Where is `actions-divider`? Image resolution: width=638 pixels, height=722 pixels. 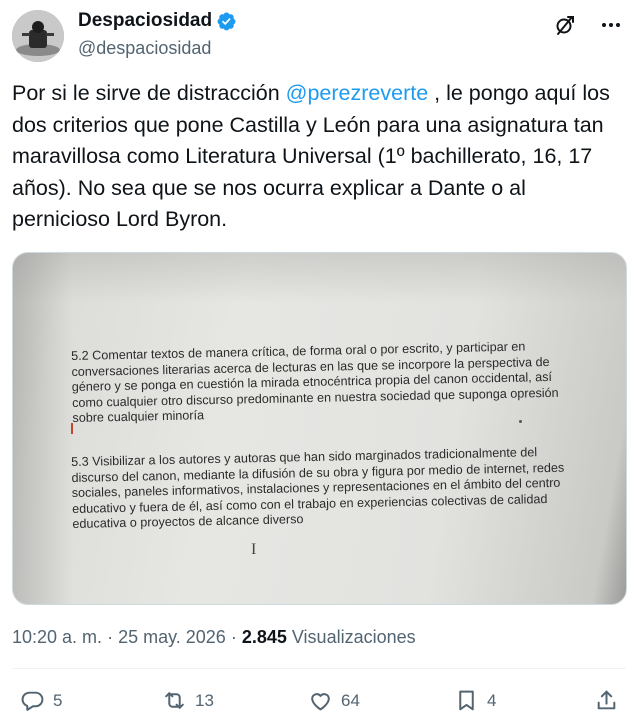
actions-divider is located at coordinates (319, 668).